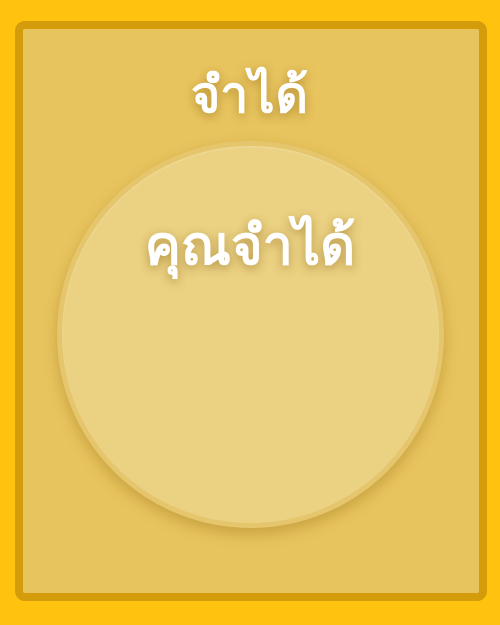 This screenshot has width=500, height=625. What do you see at coordinates (250, 95) in the screenshot?
I see `card-title: จำได้` at bounding box center [250, 95].